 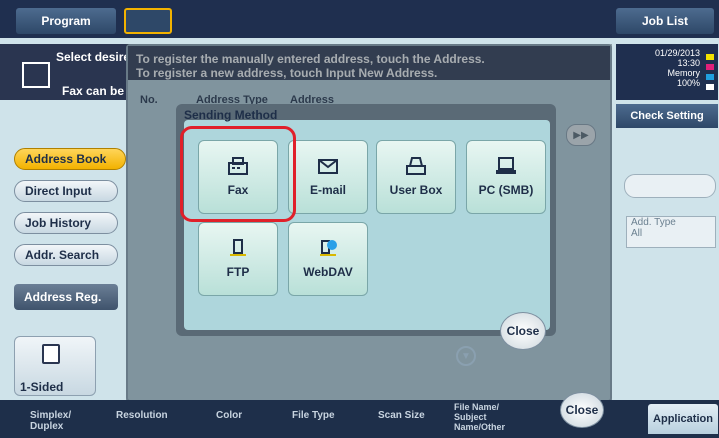 What do you see at coordinates (359, 419) in the screenshot?
I see `bottom-bar` at bounding box center [359, 419].